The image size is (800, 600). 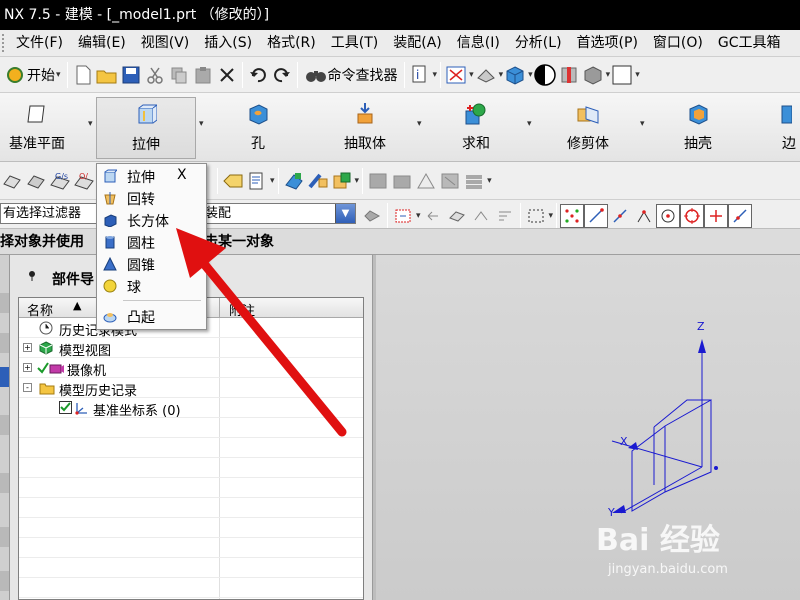 What do you see at coordinates (668, 569) in the screenshot?
I see `watermark-url: jingyan.baidu.com` at bounding box center [668, 569].